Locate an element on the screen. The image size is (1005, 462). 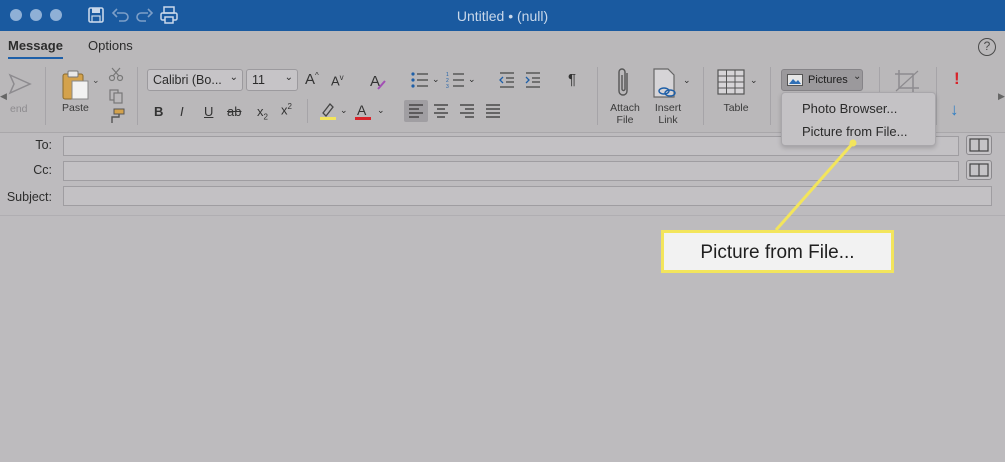
font-name-select: Calibri (Bo... ⌄ is located at coordinates (195, 80).